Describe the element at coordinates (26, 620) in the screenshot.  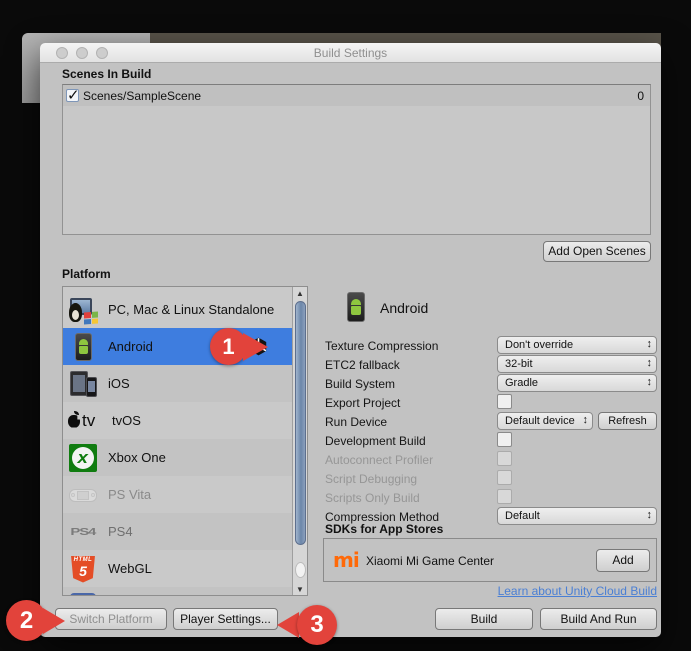
I see `annotation-number: 2` at that location.